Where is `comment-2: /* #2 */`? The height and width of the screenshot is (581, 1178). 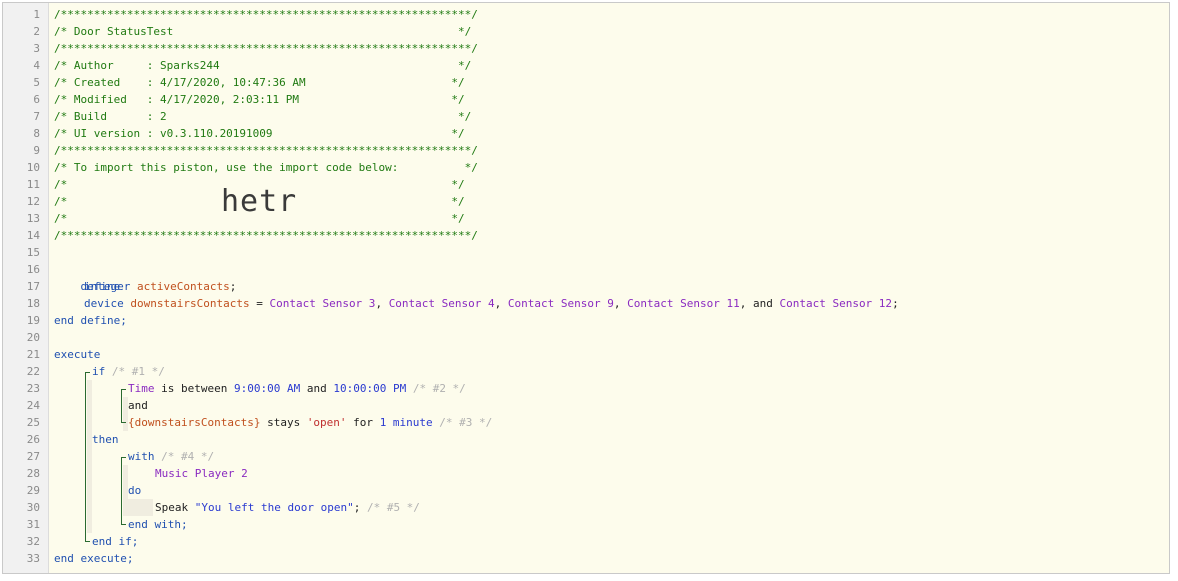 comment-2: /* #2 */ is located at coordinates (436, 388).